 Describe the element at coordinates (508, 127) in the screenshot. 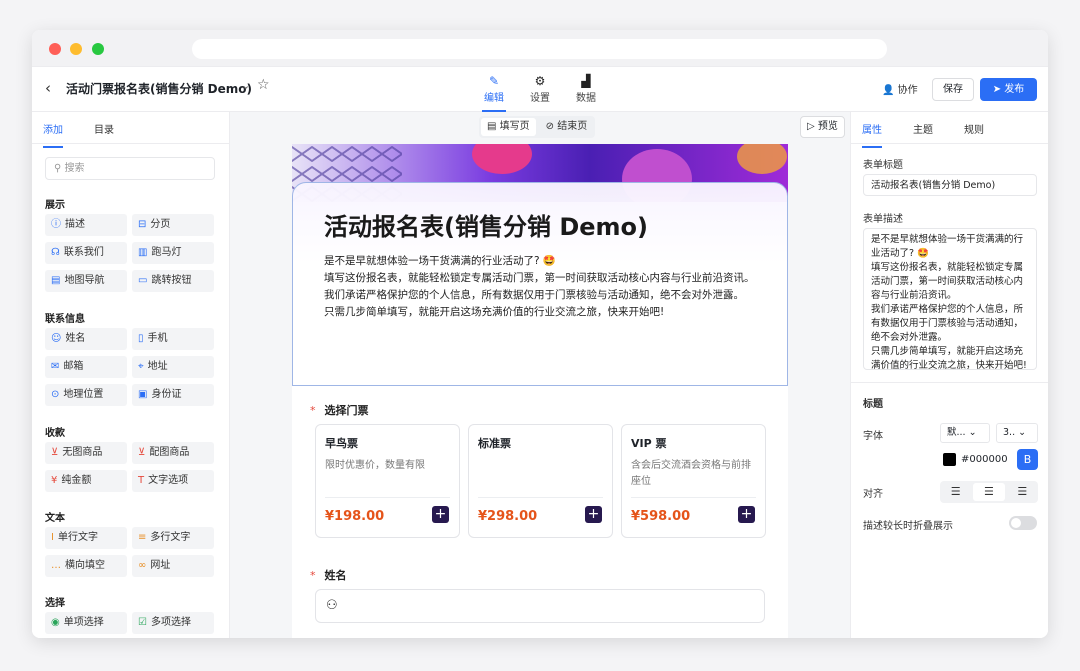

I see `tab-fill-page: ▤ 填写页` at that location.